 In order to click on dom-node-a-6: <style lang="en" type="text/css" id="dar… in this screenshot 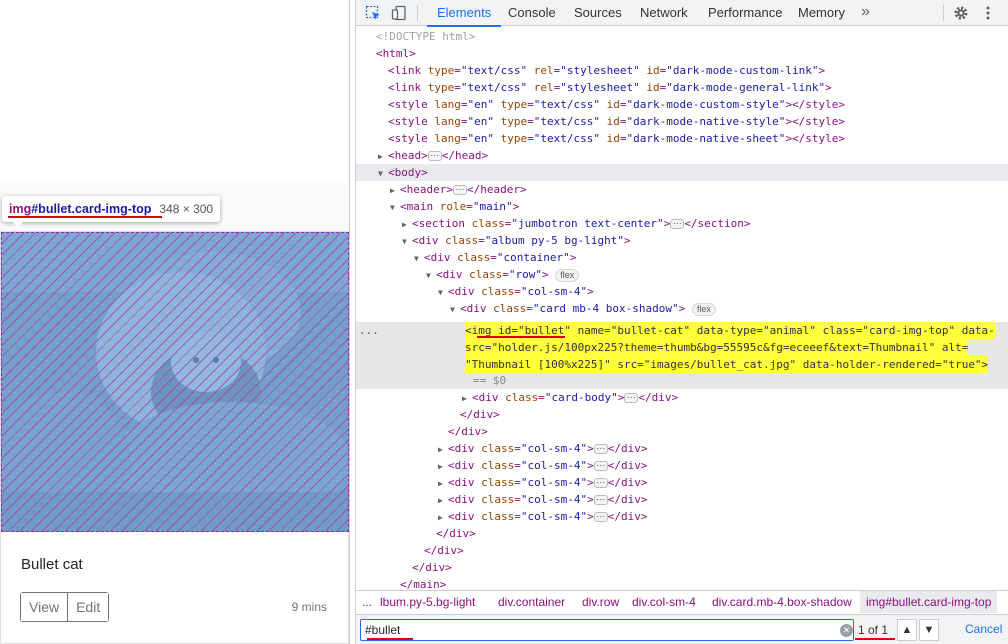, I will do `click(682, 138)`.